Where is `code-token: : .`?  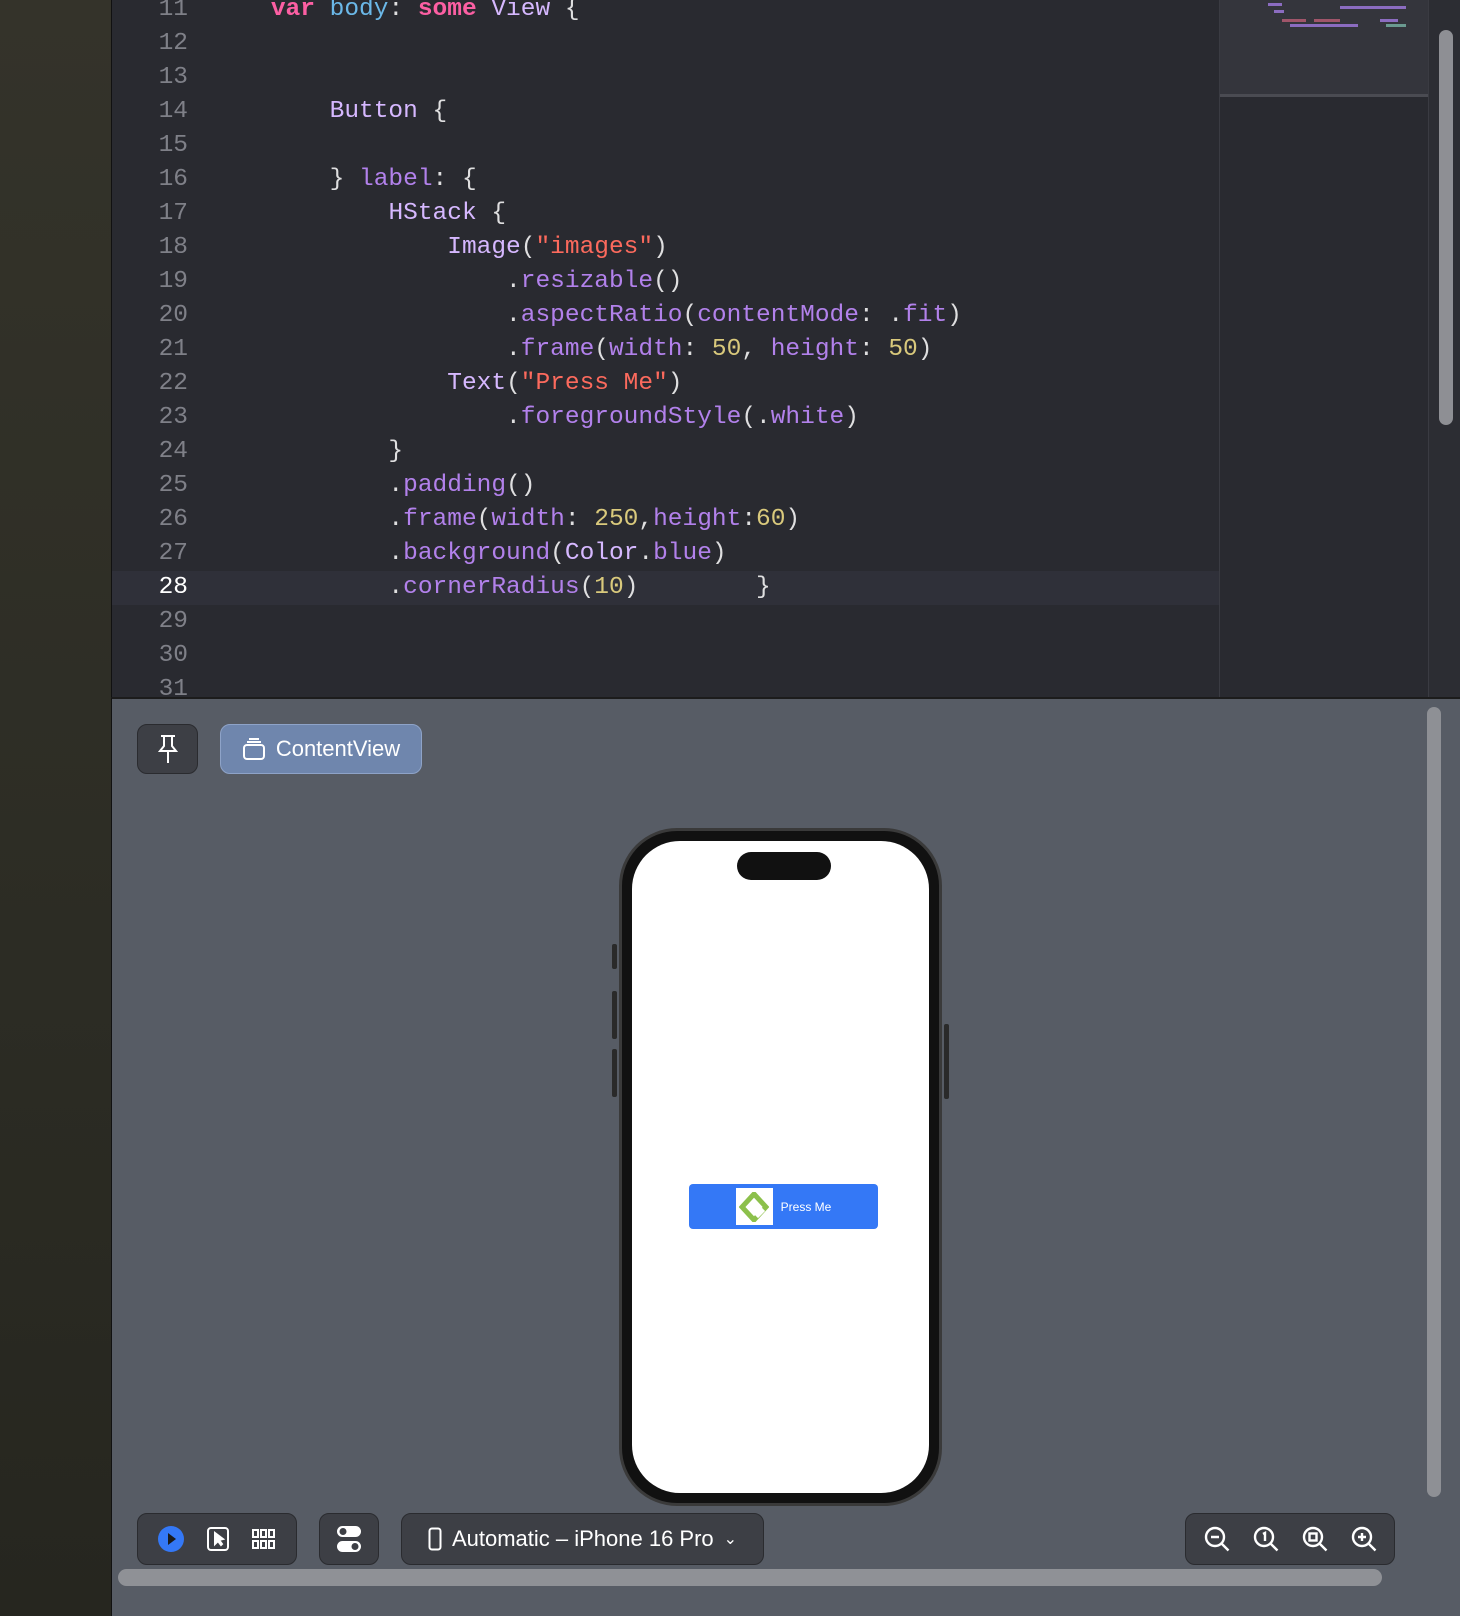 code-token: : . is located at coordinates (881, 315).